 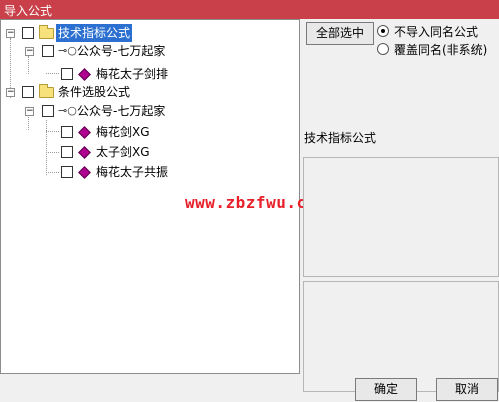 I want to click on tree-node-formula: 梅花太子共振, so click(x=146, y=172).